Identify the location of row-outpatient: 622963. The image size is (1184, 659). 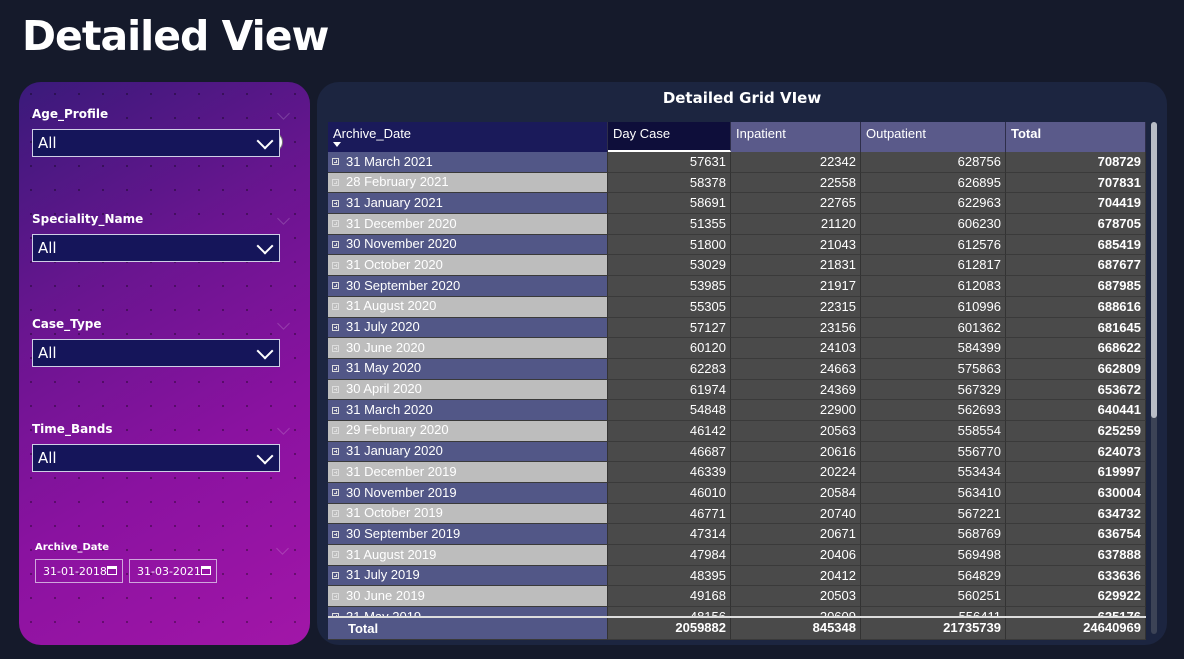
(933, 204).